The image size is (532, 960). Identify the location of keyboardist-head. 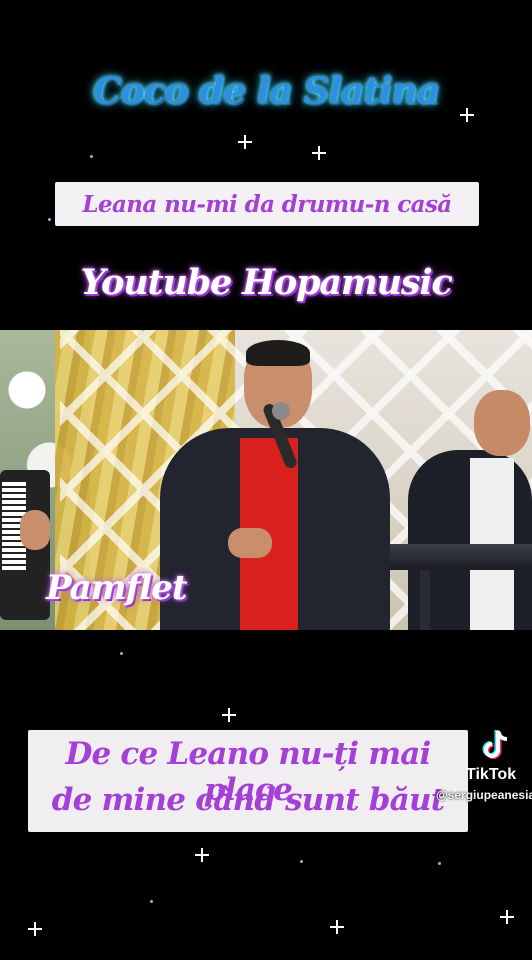
(502, 423).